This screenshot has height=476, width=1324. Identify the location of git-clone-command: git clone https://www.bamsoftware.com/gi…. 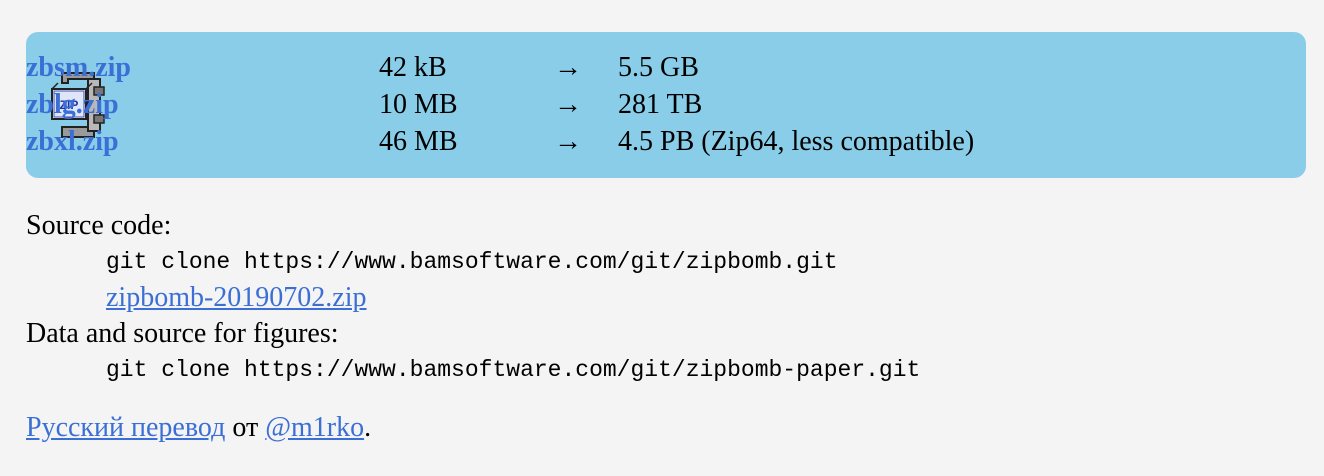
(473, 262).